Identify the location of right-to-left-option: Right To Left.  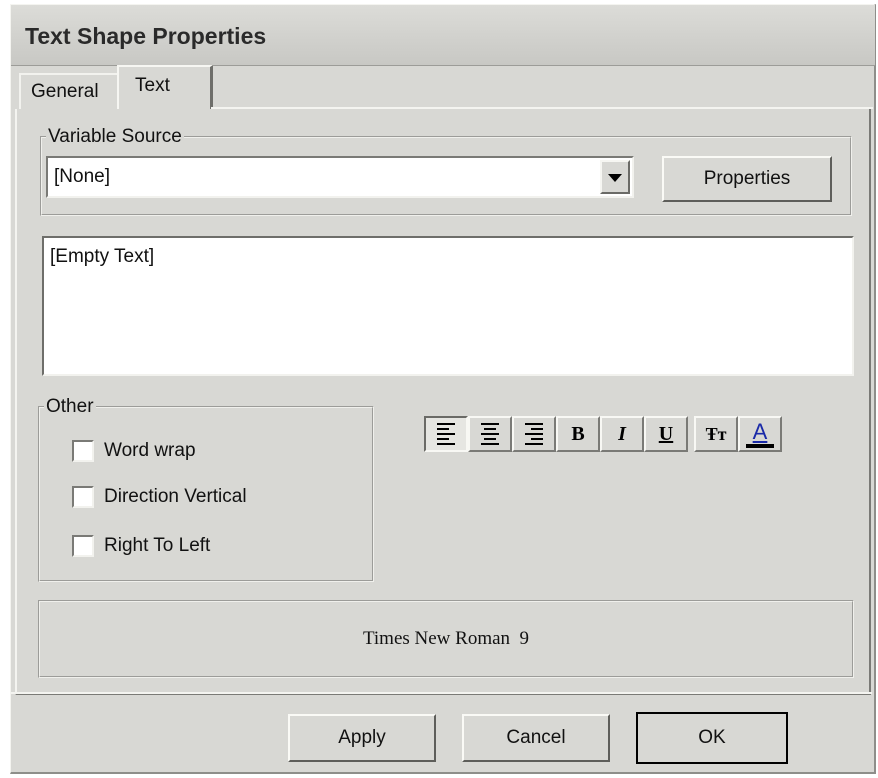
(141, 546).